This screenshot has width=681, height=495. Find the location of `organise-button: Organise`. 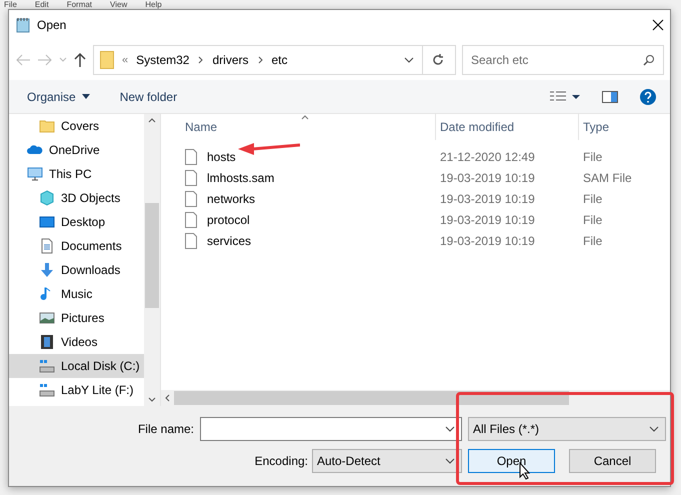

organise-button: Organise is located at coordinates (58, 97).